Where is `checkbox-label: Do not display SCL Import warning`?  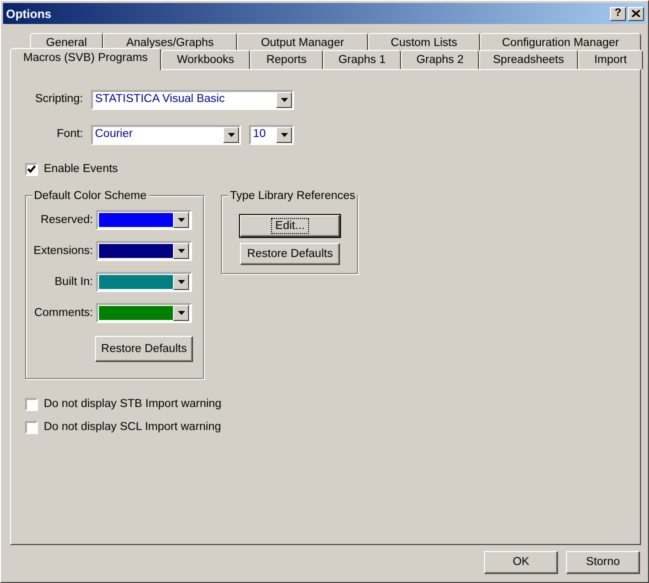
checkbox-label: Do not display SCL Import warning is located at coordinates (133, 427).